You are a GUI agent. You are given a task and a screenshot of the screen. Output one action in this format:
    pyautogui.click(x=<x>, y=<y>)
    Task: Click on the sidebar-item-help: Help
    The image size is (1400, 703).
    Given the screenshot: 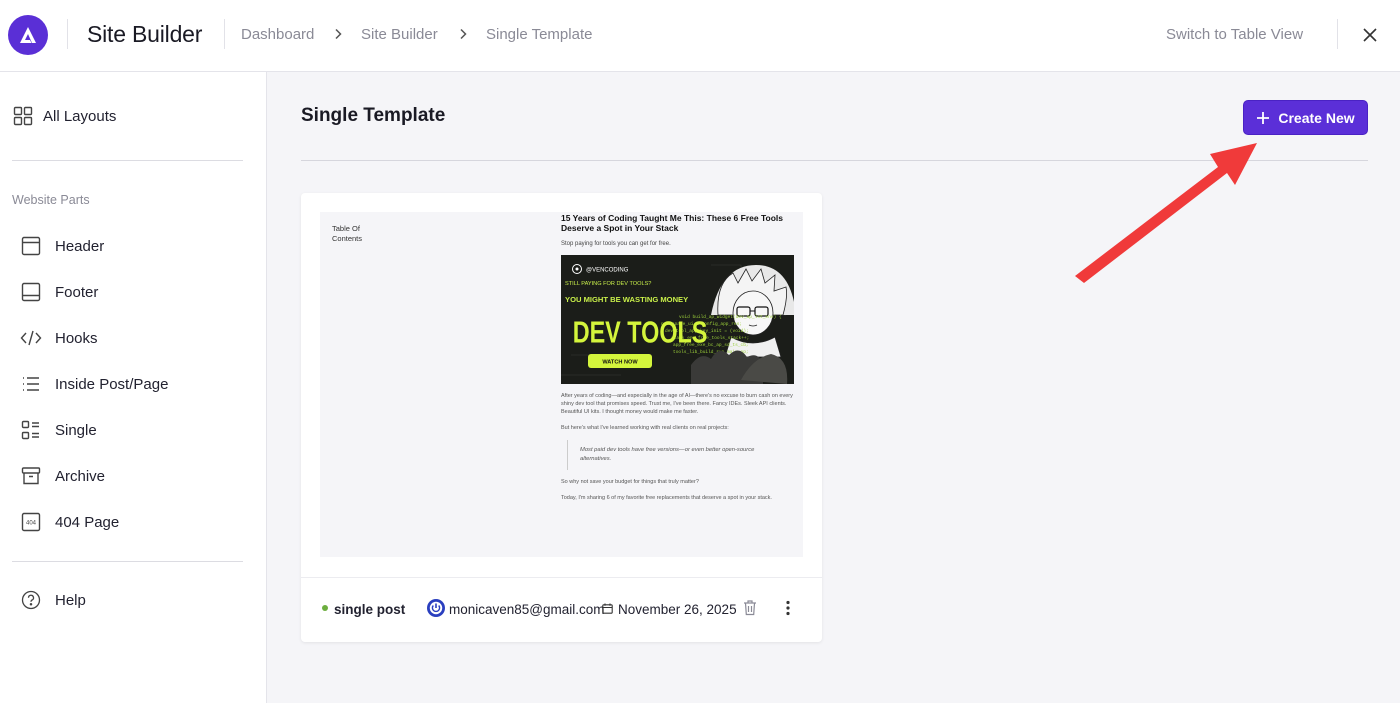 What is the action you would take?
    pyautogui.click(x=133, y=600)
    